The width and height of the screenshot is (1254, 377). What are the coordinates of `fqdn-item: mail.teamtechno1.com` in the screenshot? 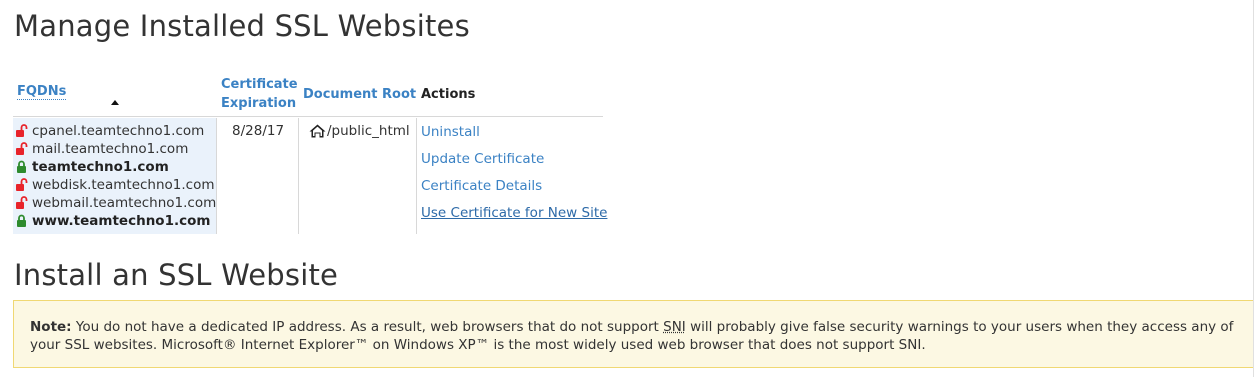 It's located at (101, 149).